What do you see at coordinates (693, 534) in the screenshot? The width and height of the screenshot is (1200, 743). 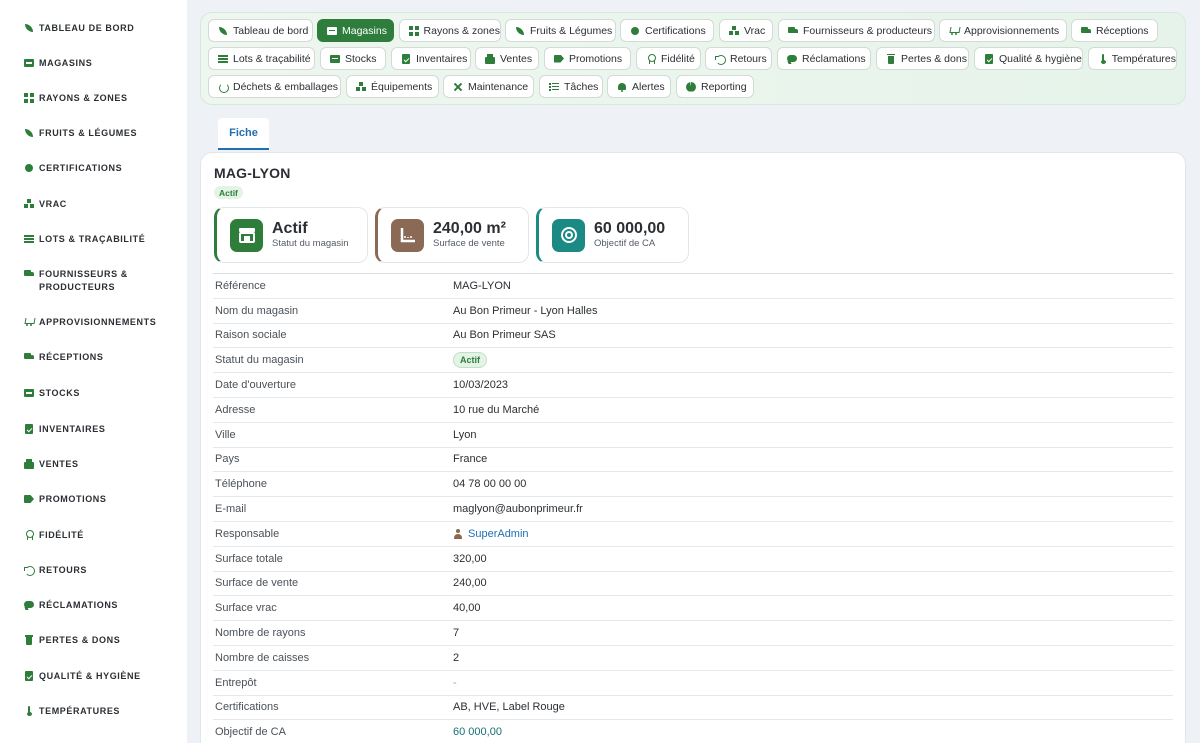 I see `table-row: Responsable SuperAdmin` at bounding box center [693, 534].